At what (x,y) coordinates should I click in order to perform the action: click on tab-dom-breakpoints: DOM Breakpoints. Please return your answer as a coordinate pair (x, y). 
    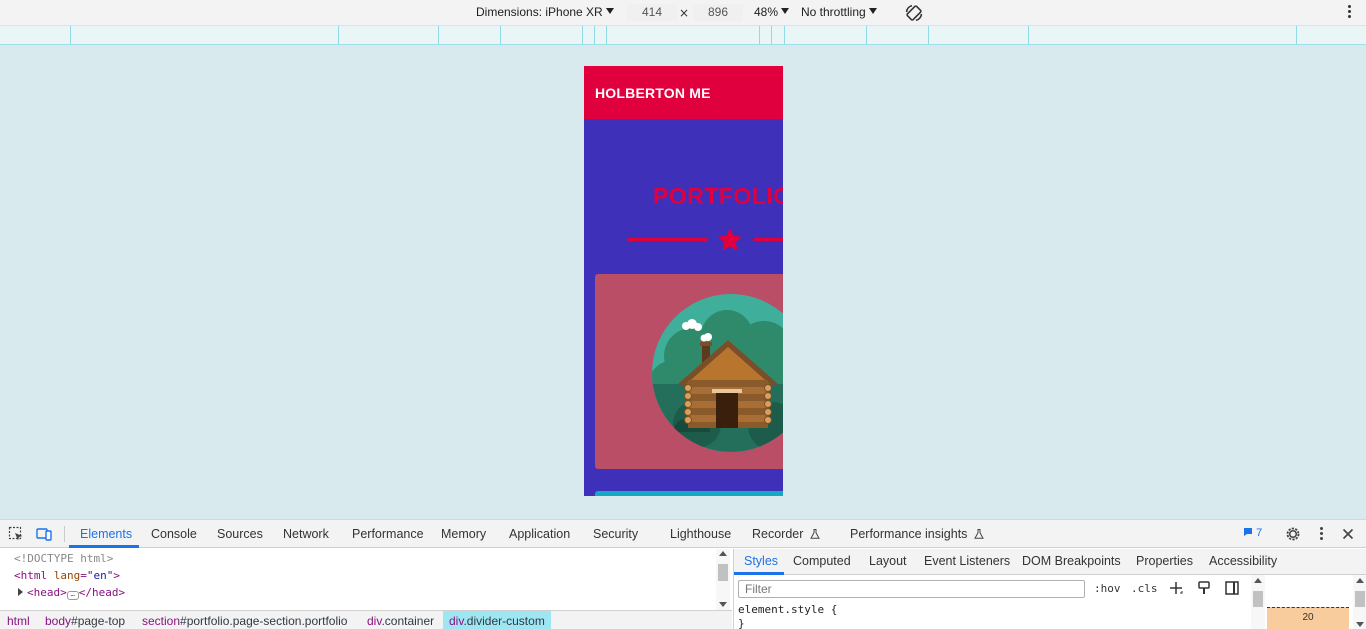
    Looking at the image, I should click on (1071, 561).